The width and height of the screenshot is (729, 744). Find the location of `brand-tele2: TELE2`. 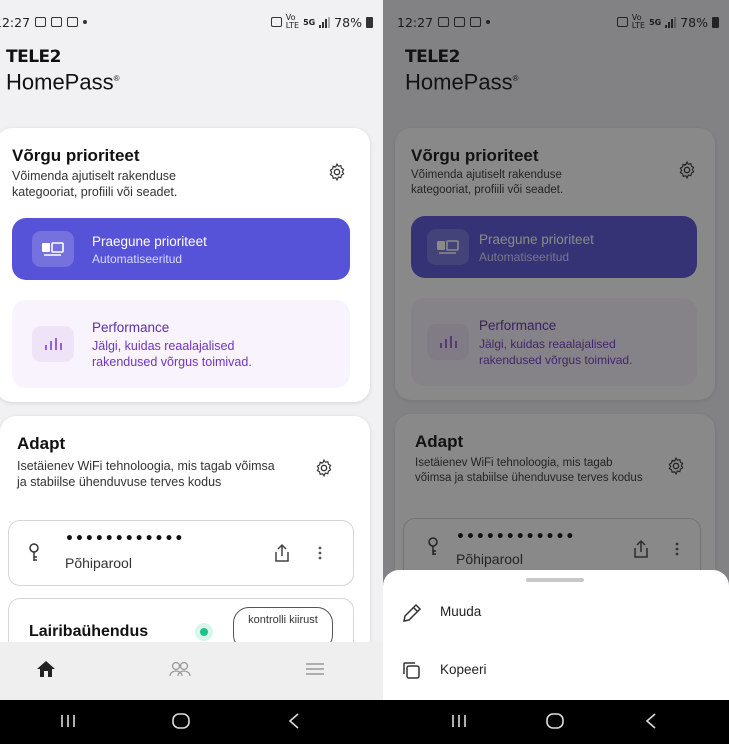

brand-tele2: TELE2 is located at coordinates (33, 57).